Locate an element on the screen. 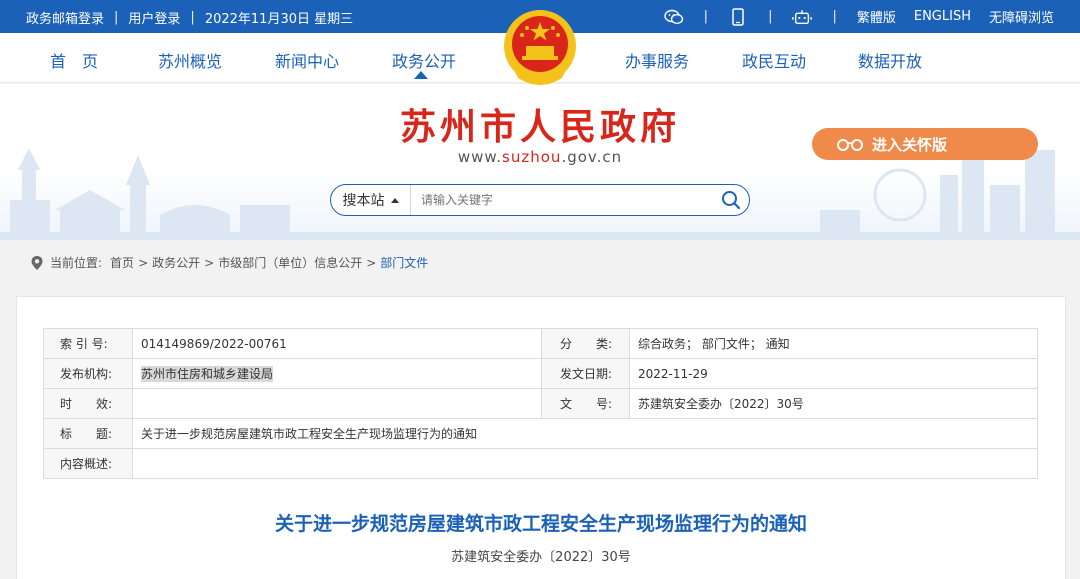 Image resolution: width=1080 pixels, height=579 pixels. table-row: 内容概述: is located at coordinates (540, 463).